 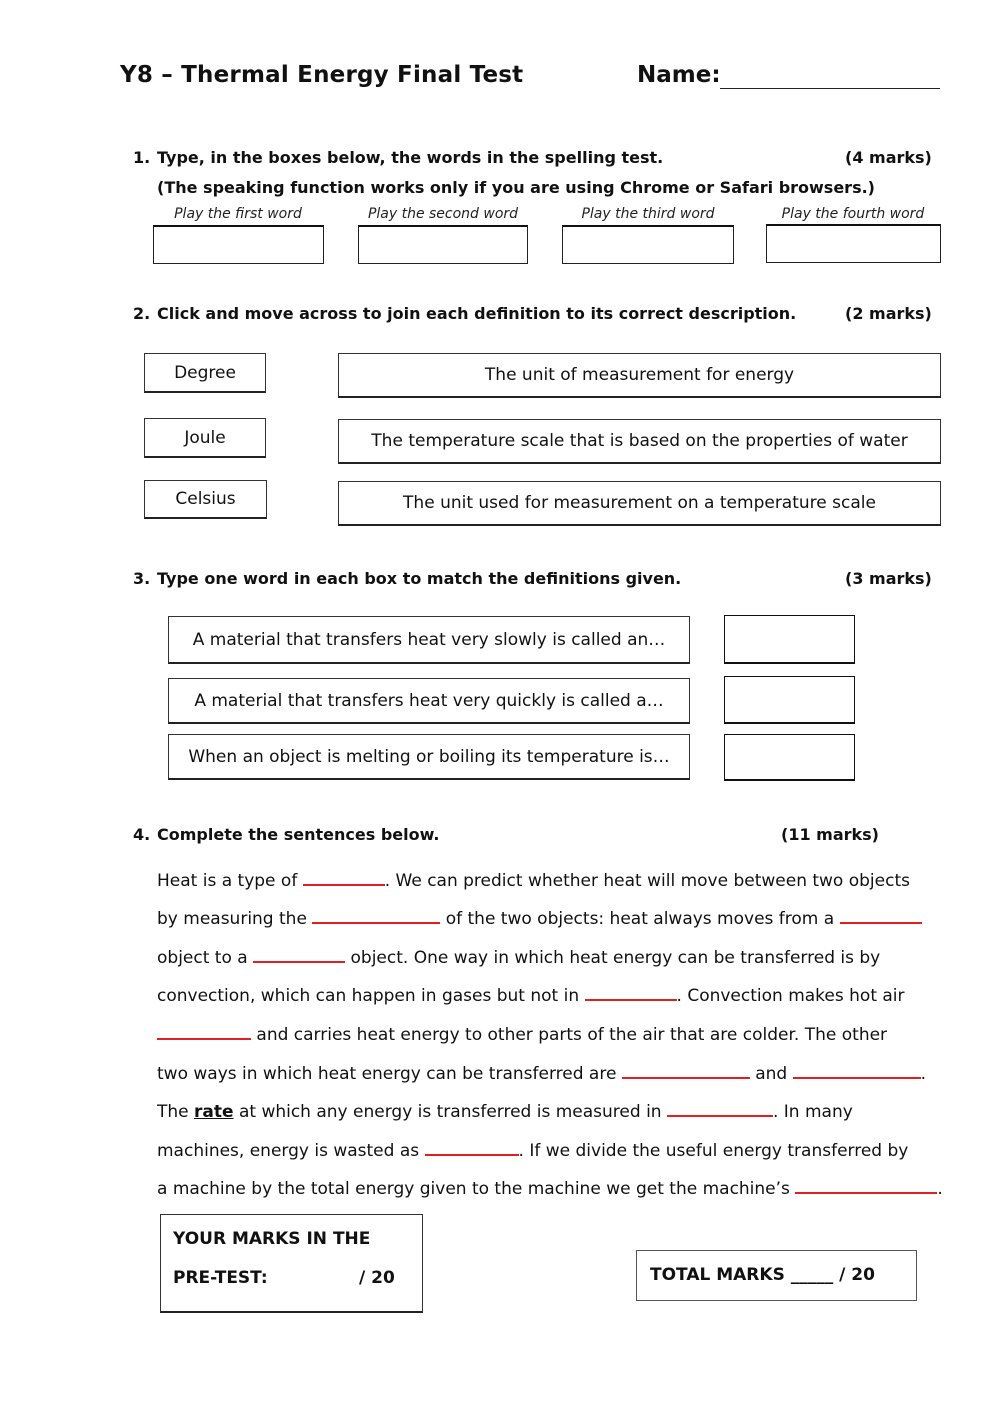 What do you see at coordinates (291, 1263) in the screenshot?
I see `pretest-marks-box: YOUR MARKS IN THE PRE-TEST: / 20` at bounding box center [291, 1263].